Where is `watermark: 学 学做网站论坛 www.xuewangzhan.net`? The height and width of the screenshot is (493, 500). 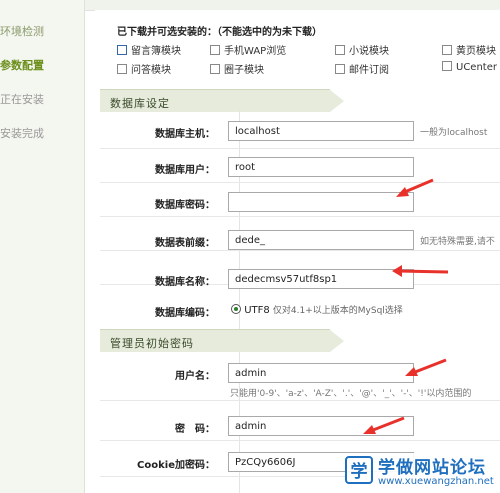 watermark: 学 学做网站论坛 www.xuewangzhan.net is located at coordinates (422, 473).